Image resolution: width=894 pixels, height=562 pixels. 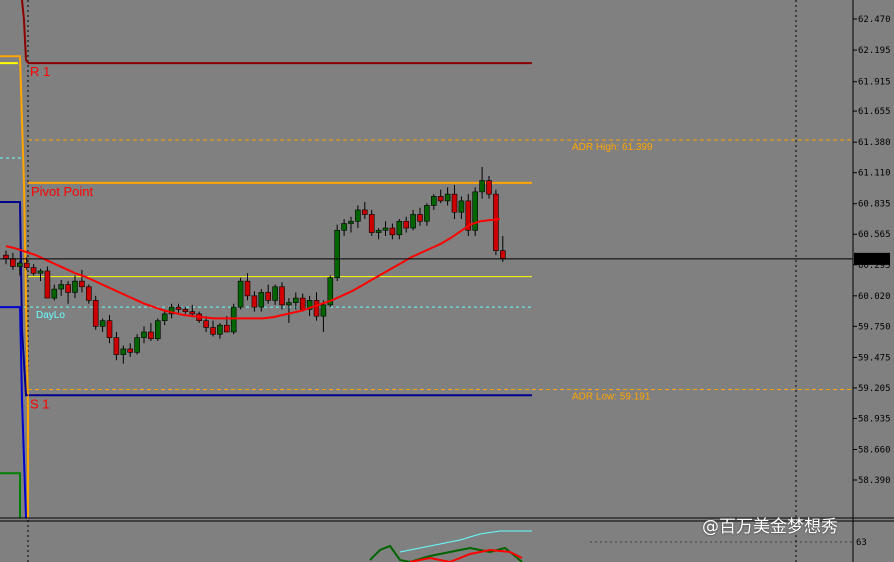 I want to click on y-tick-label: 60.020, so click(x=874, y=297).